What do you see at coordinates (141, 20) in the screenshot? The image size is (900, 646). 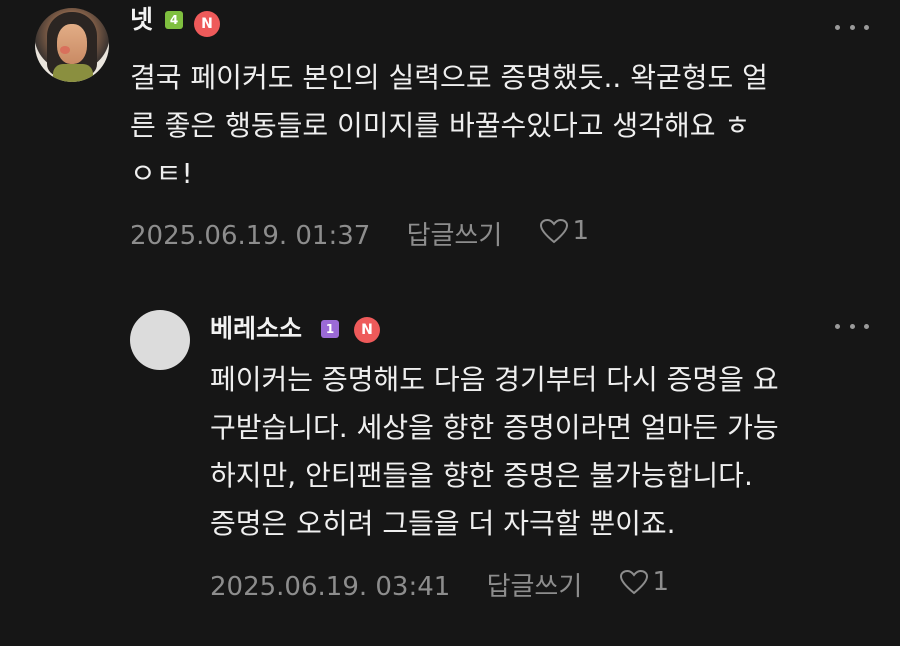 I see `author-name: 넷` at bounding box center [141, 20].